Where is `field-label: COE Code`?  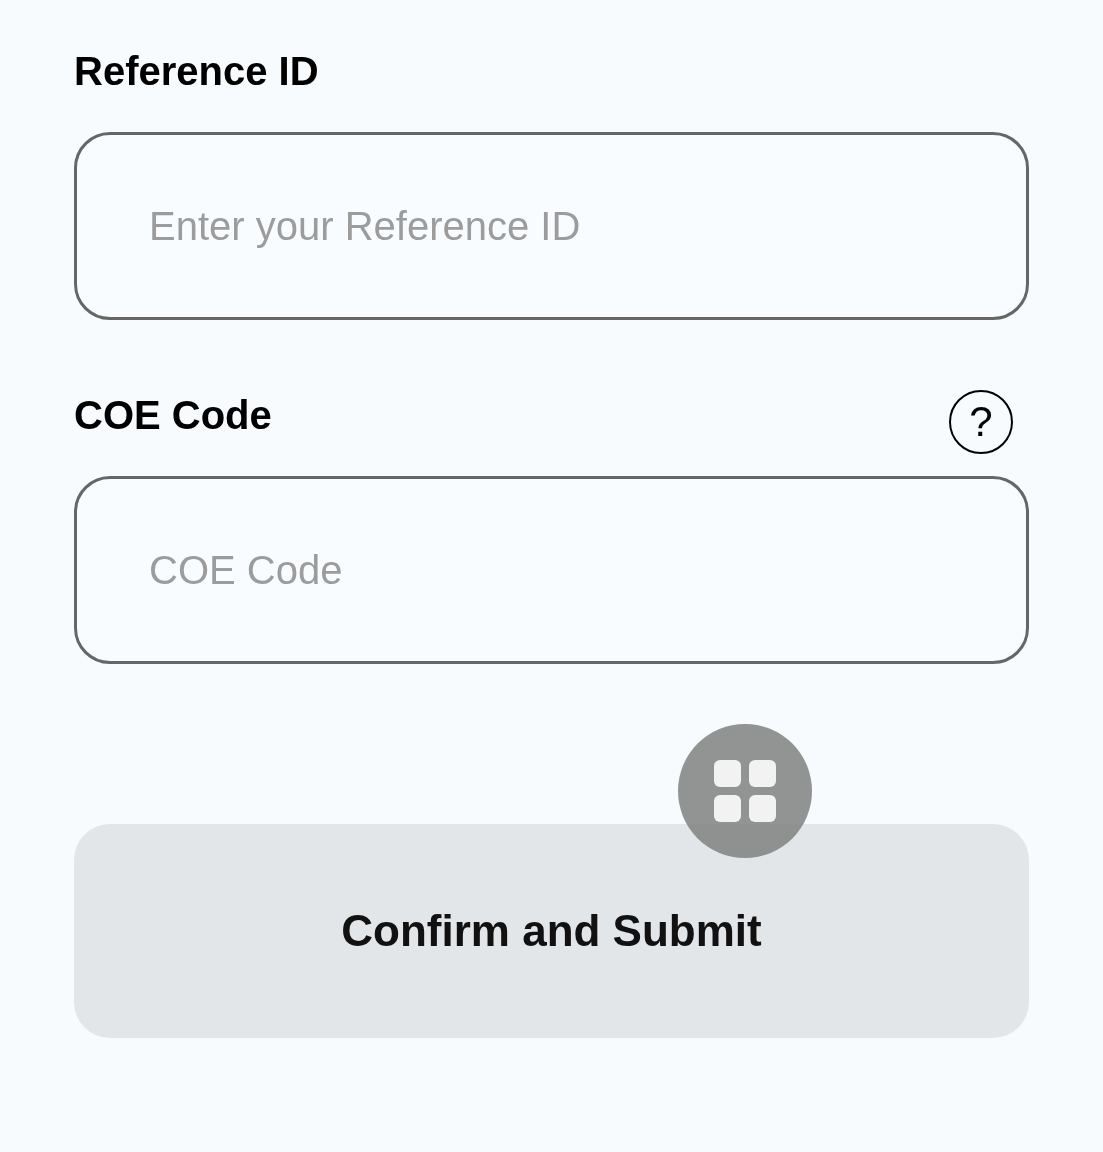 field-label: COE Code is located at coordinates (173, 415).